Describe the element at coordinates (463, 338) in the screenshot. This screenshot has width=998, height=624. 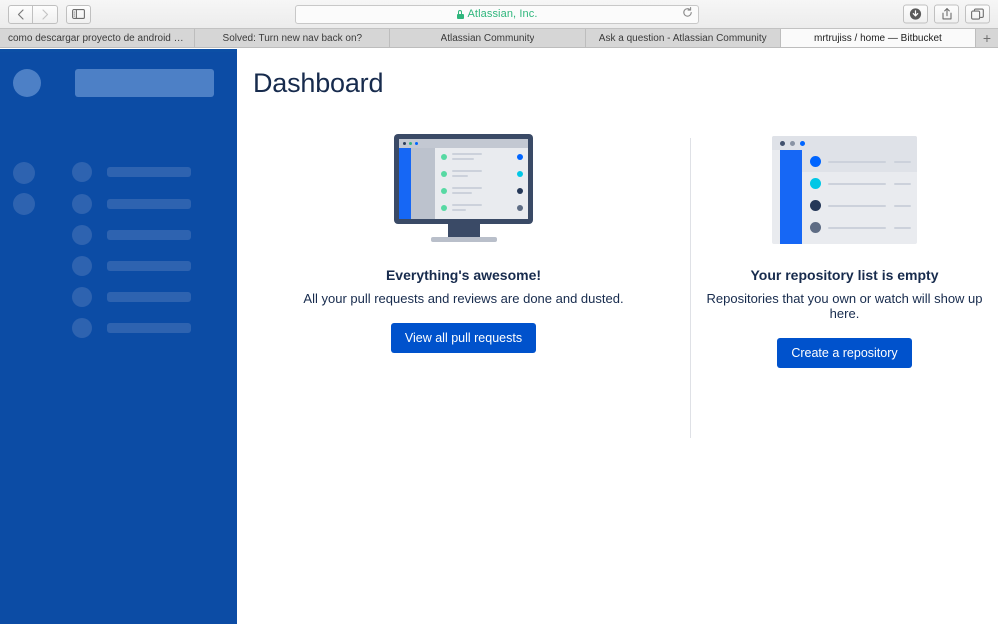
I see `view-all-pull-requests-button: View all pull requests` at that location.